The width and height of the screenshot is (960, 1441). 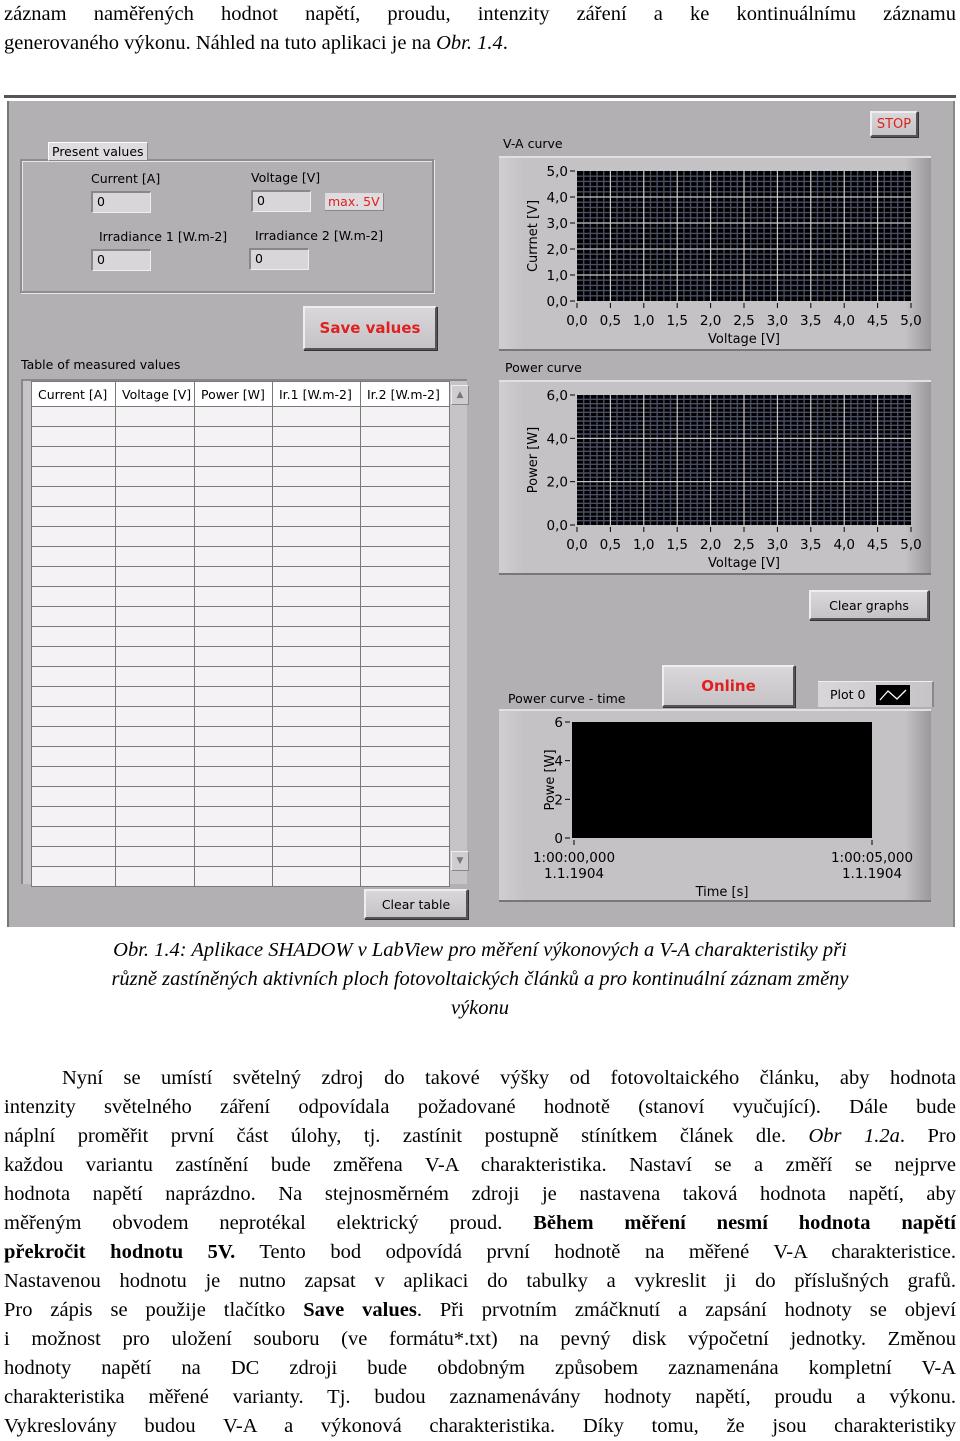 What do you see at coordinates (728, 686) in the screenshot?
I see `online-button: Online` at bounding box center [728, 686].